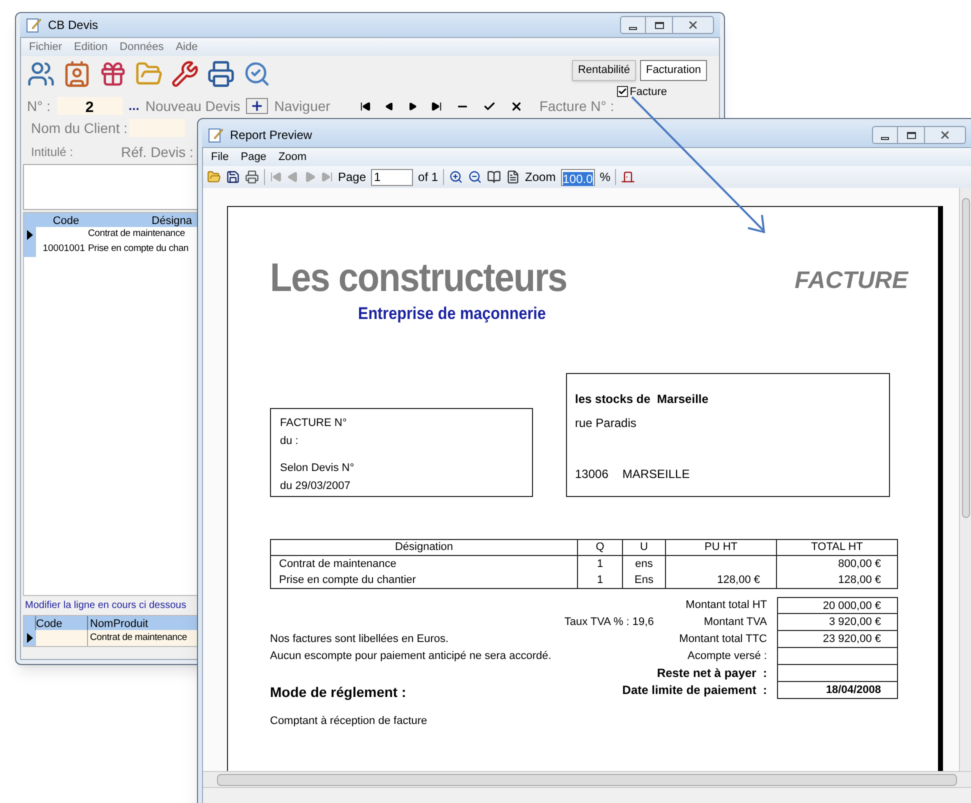 This screenshot has width=971, height=803. Describe the element at coordinates (604, 70) in the screenshot. I see `tab: Rentabilité` at that location.